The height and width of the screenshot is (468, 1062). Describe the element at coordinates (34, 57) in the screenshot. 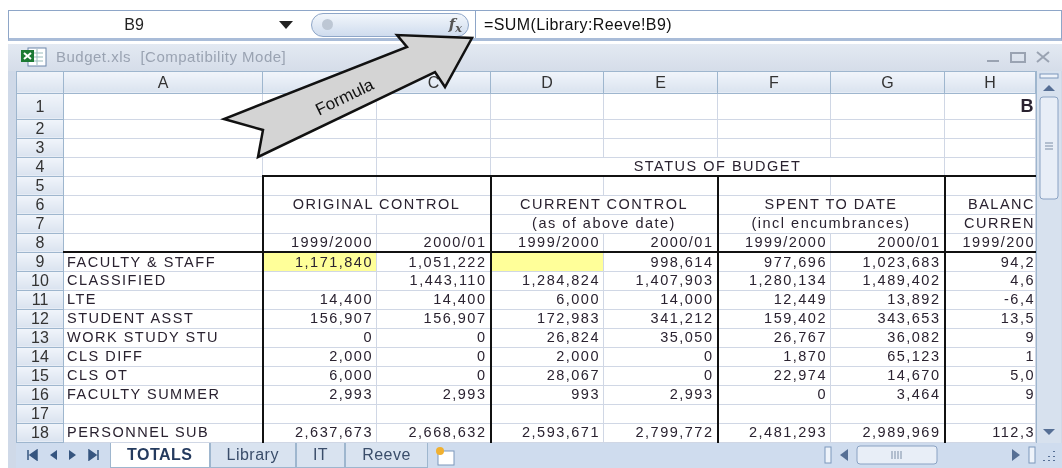

I see `spreadsheet-icon` at that location.